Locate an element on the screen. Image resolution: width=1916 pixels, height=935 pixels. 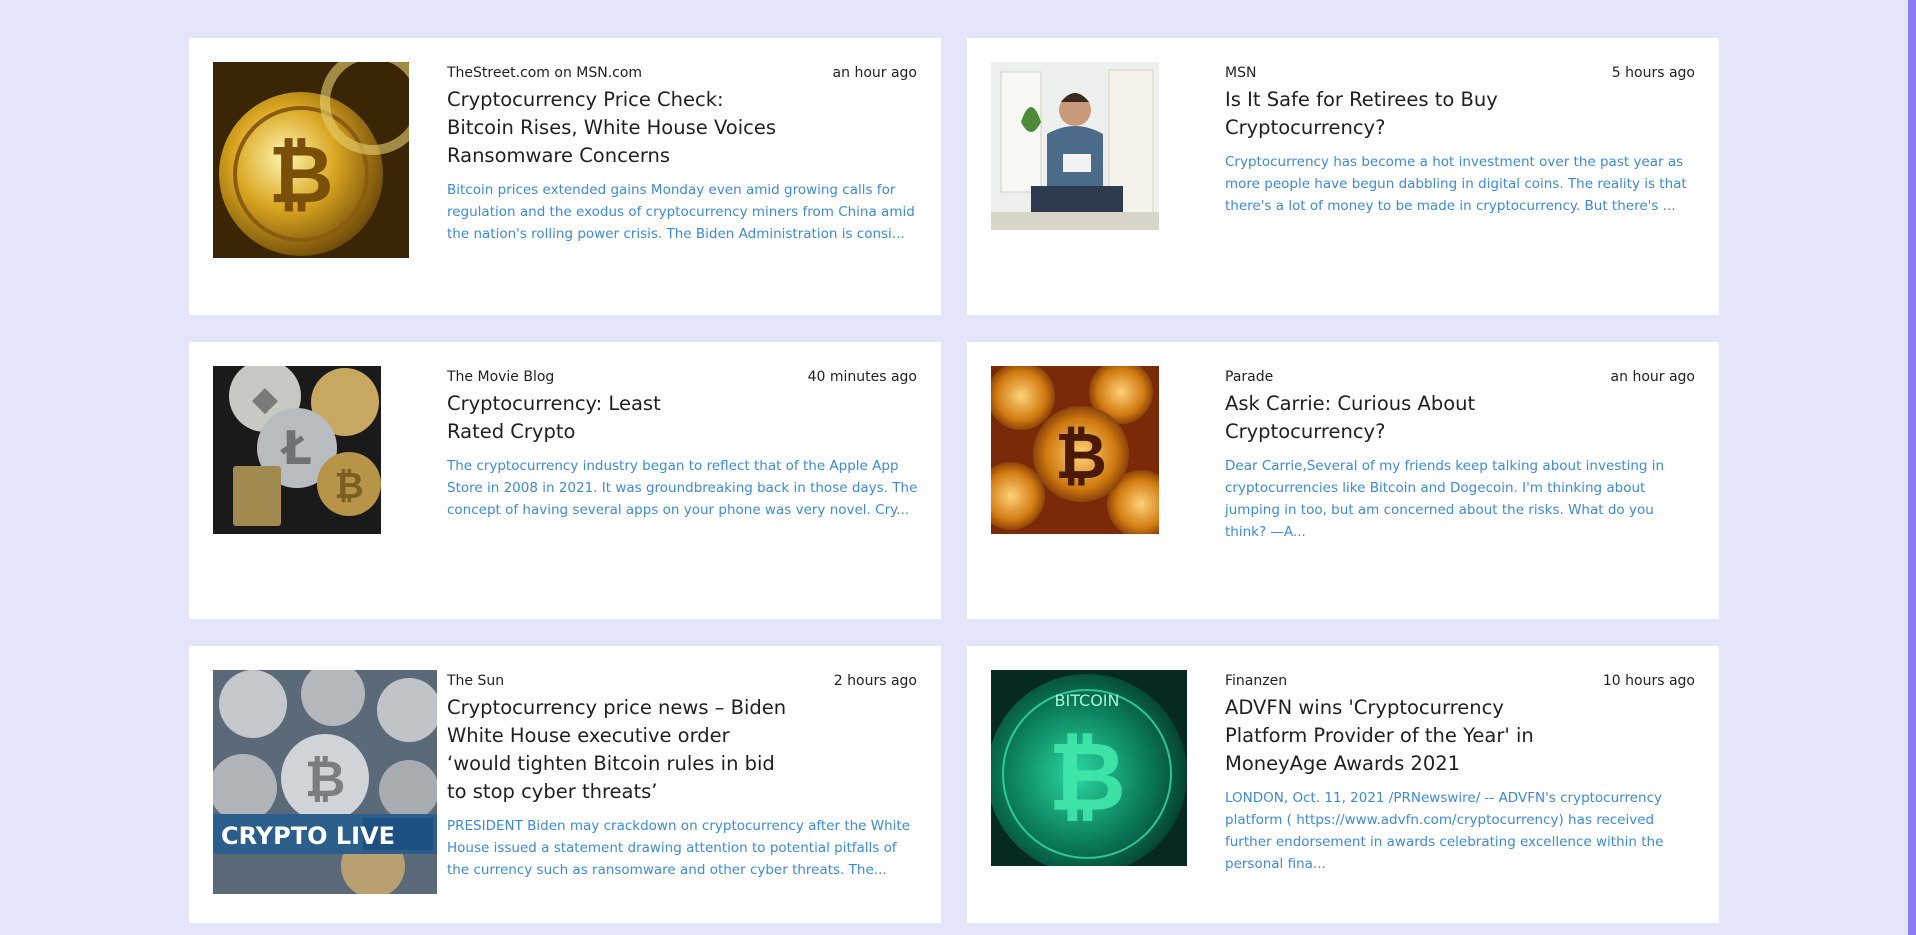
article-source: The Sun is located at coordinates (476, 681).